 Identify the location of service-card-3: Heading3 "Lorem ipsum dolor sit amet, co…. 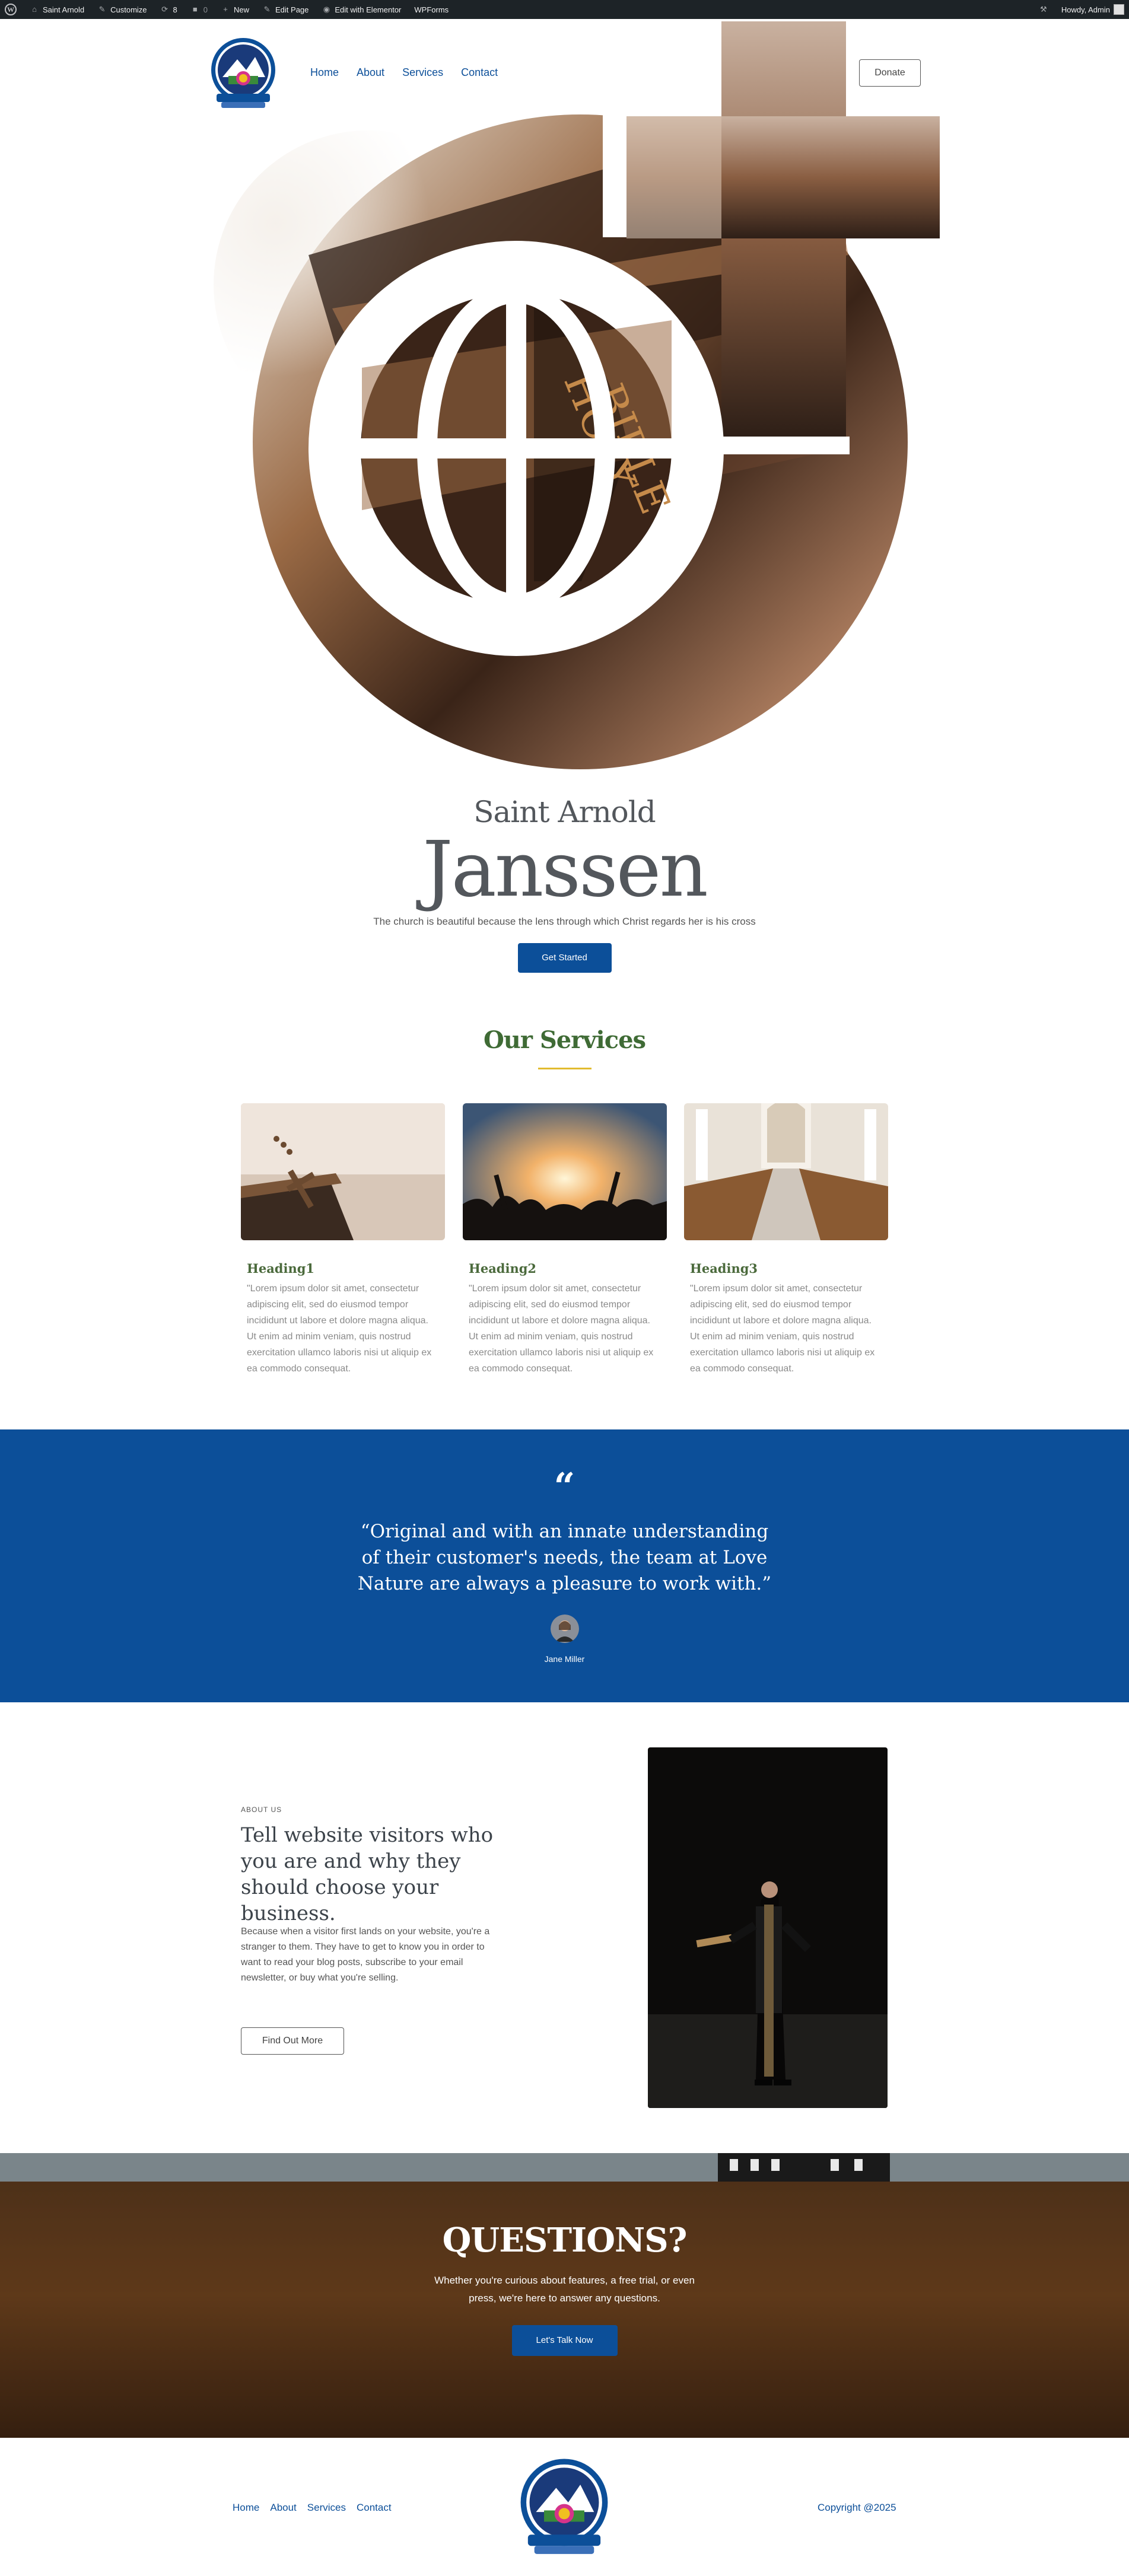
(786, 1238).